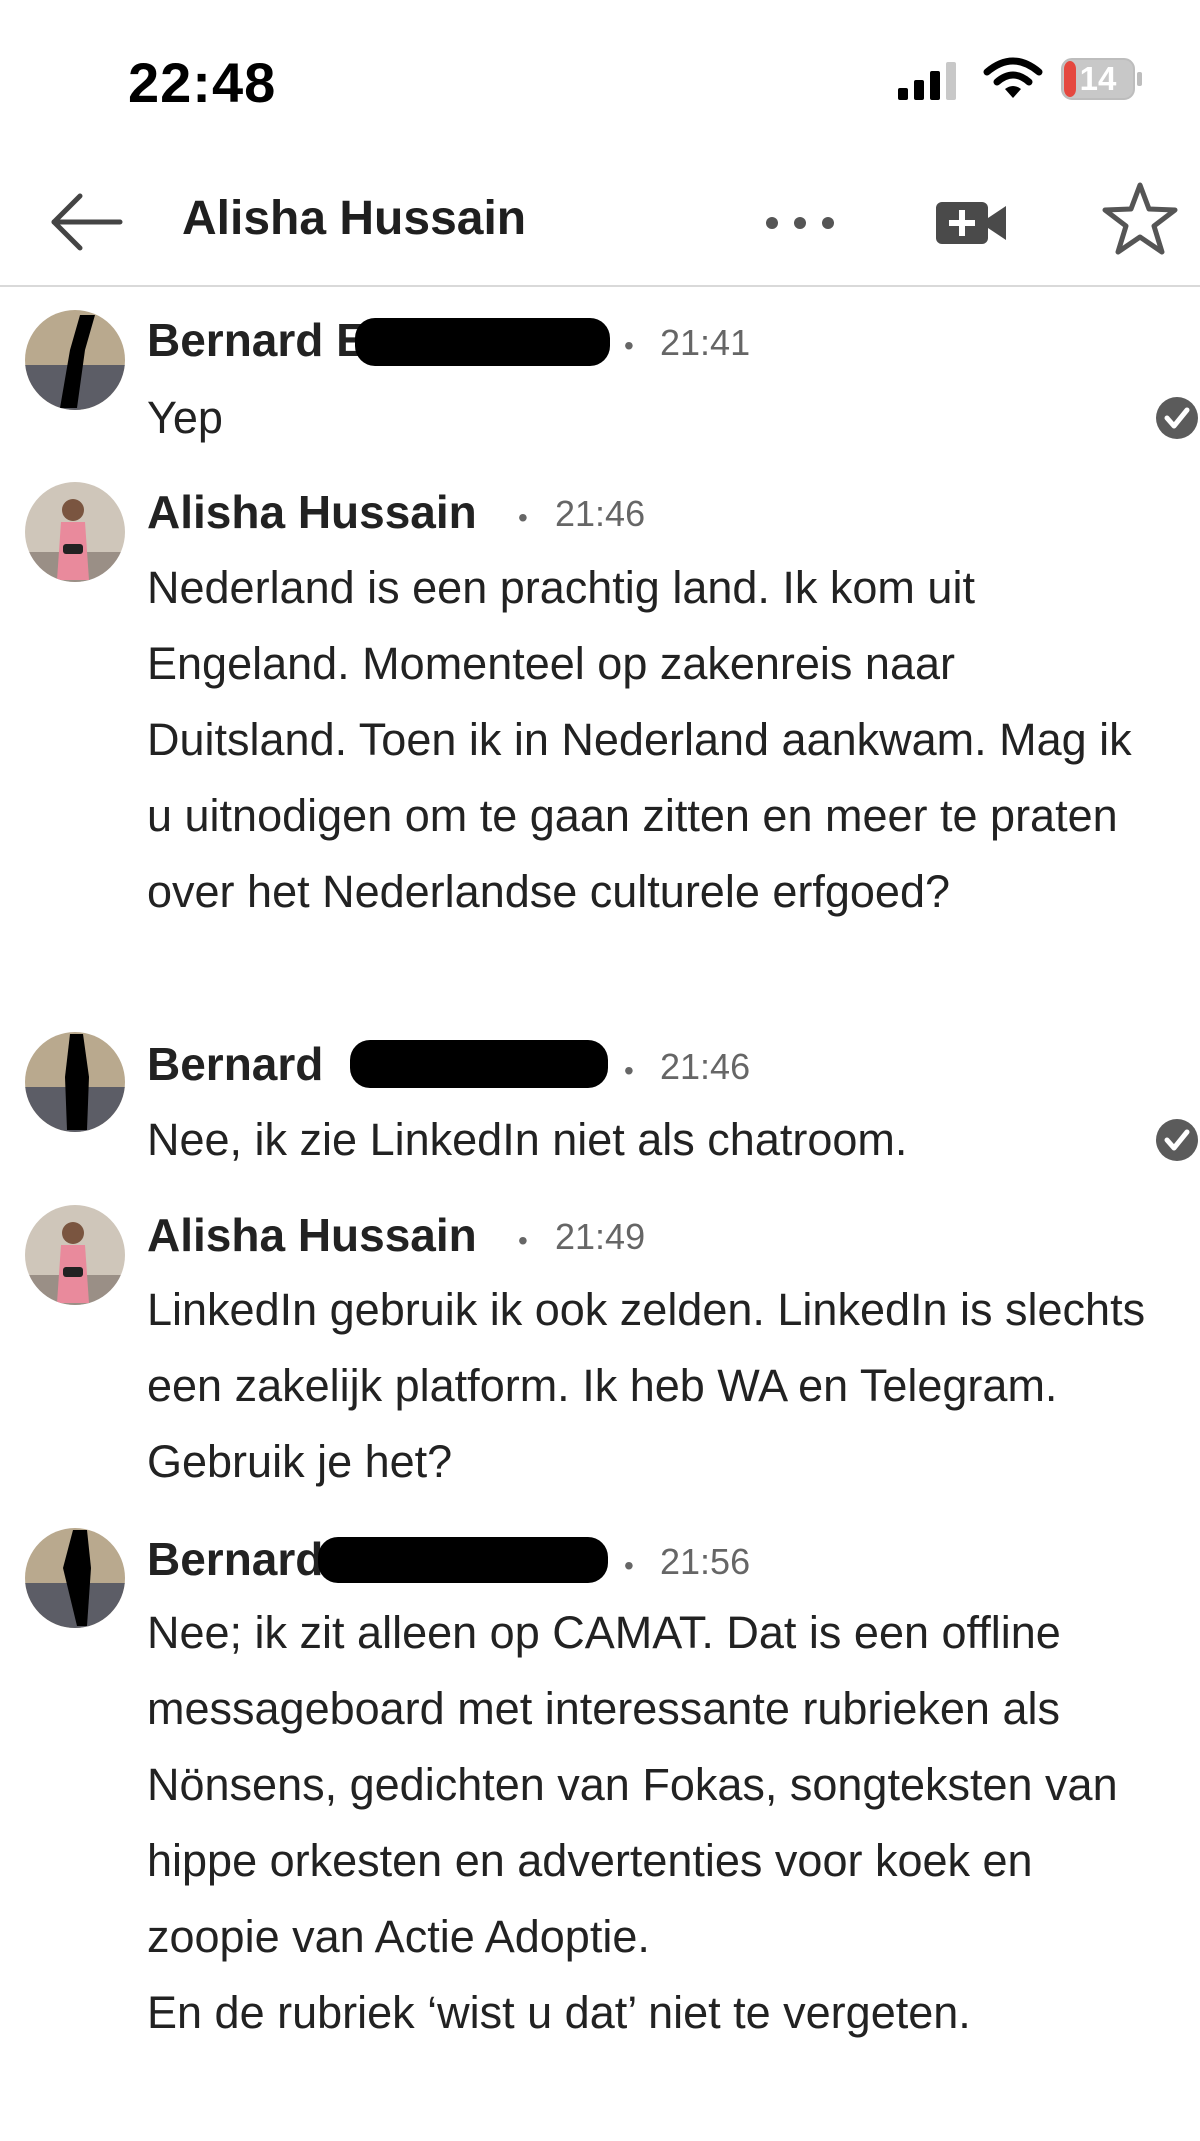 This screenshot has height=2141, width=1200. What do you see at coordinates (705, 342) in the screenshot?
I see `message-time: 21:41` at bounding box center [705, 342].